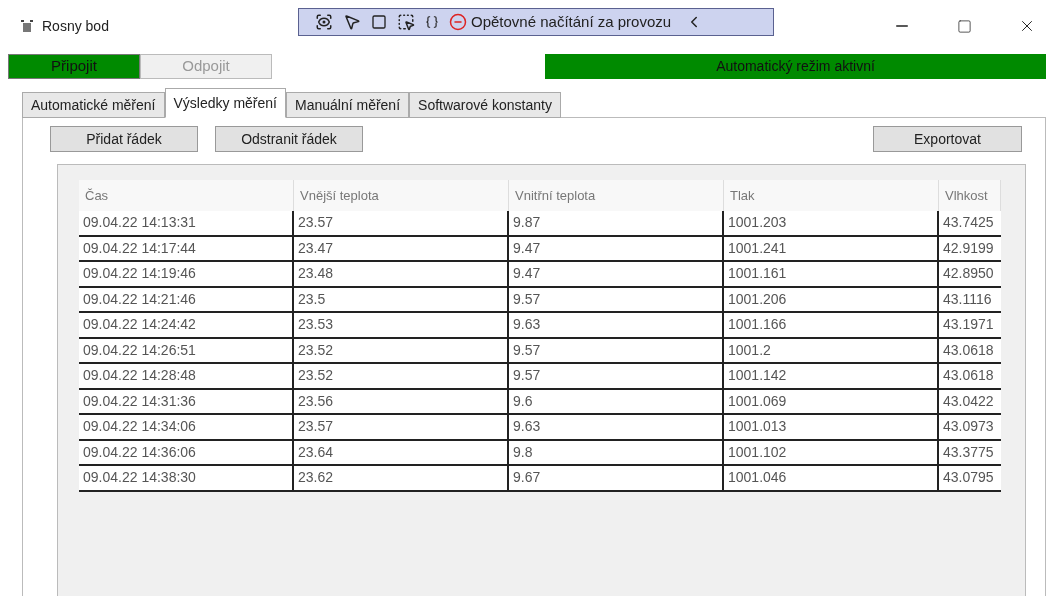 Image resolution: width=1054 pixels, height=596 pixels. I want to click on app-icon, so click(27, 26).